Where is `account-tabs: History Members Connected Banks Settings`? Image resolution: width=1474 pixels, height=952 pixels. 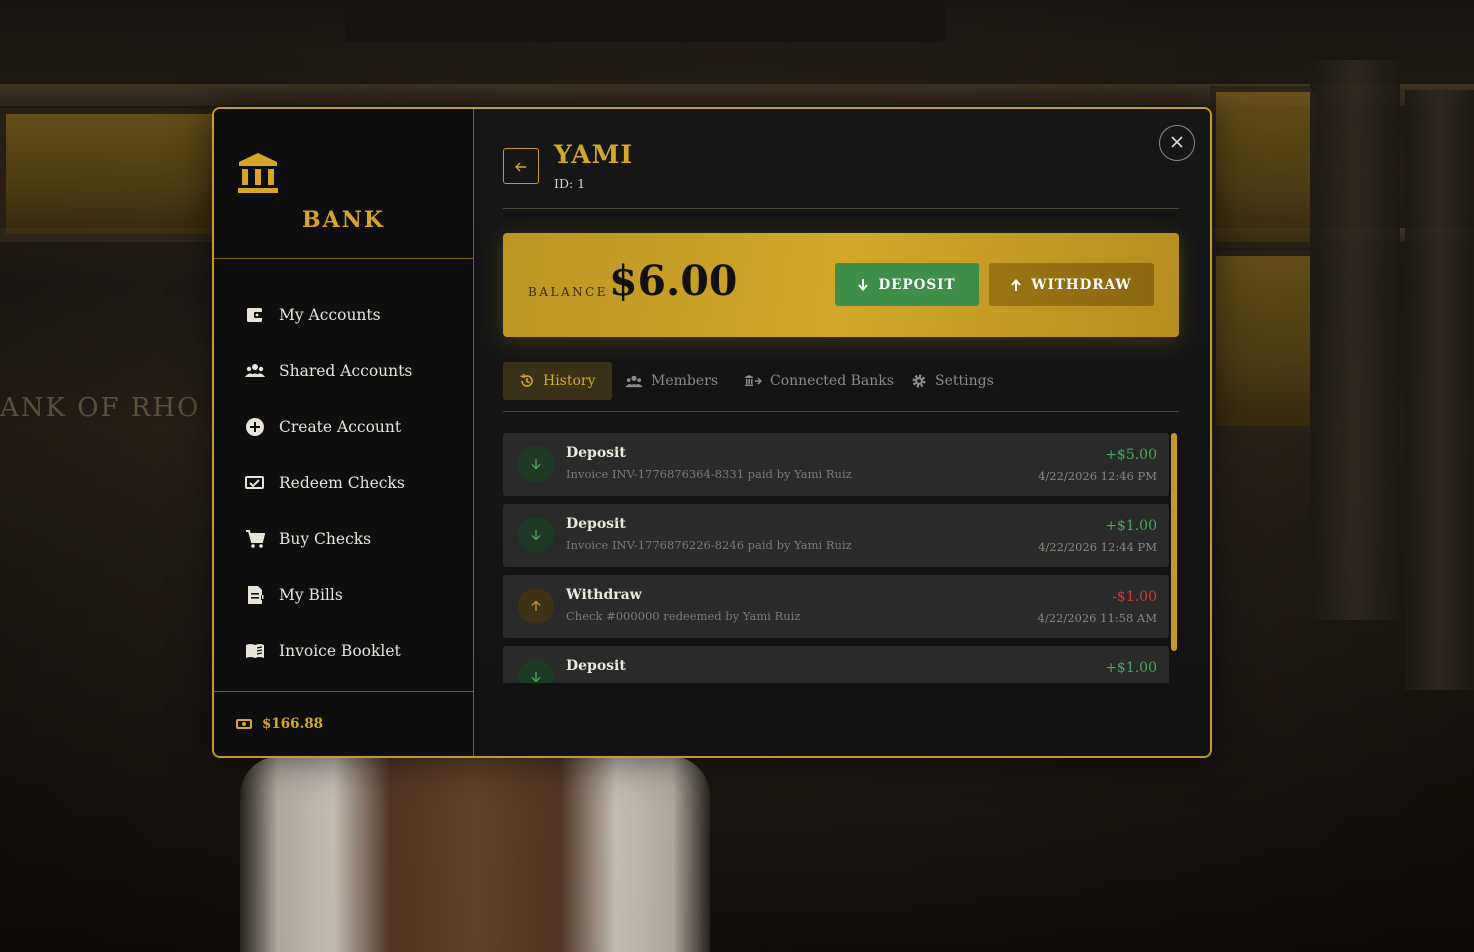 account-tabs: History Members Connected Banks Settings is located at coordinates (841, 387).